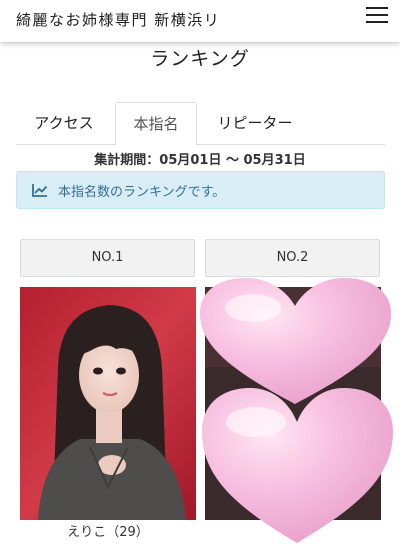 This screenshot has width=400, height=545. What do you see at coordinates (142, 192) in the screenshot?
I see `info-text: 本指名数のランキングです。` at bounding box center [142, 192].